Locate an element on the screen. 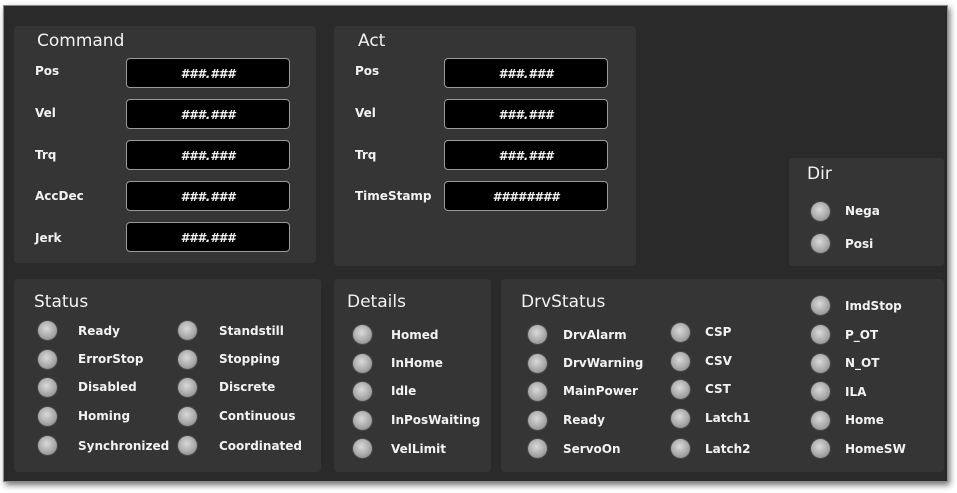 The height and width of the screenshot is (493, 957). posi-indicator-led is located at coordinates (820, 243).